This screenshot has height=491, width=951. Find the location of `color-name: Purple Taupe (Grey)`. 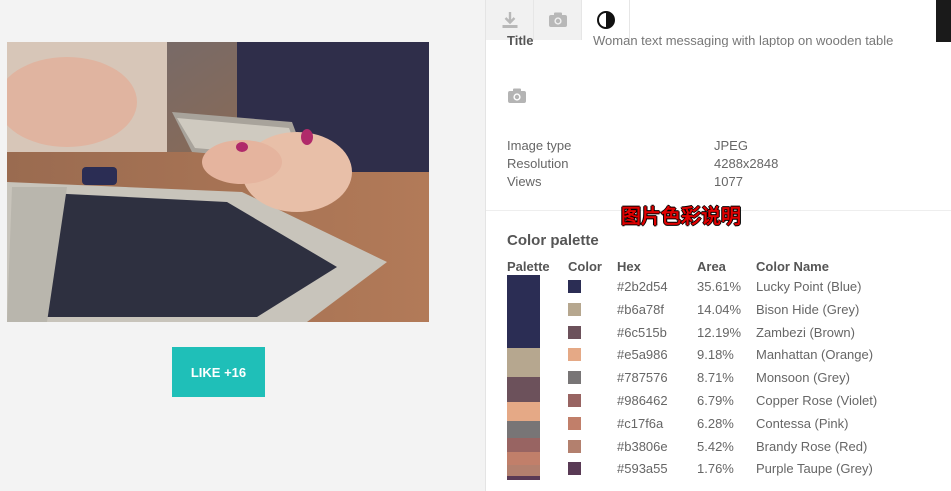

color-name: Purple Taupe (Grey) is located at coordinates (814, 469).